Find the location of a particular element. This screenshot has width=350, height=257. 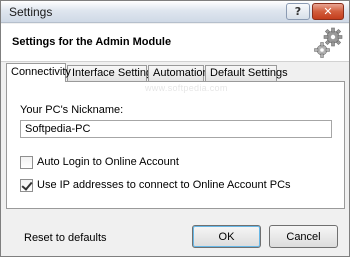

tab-interface-settings: Interface Settings is located at coordinates (112, 73).